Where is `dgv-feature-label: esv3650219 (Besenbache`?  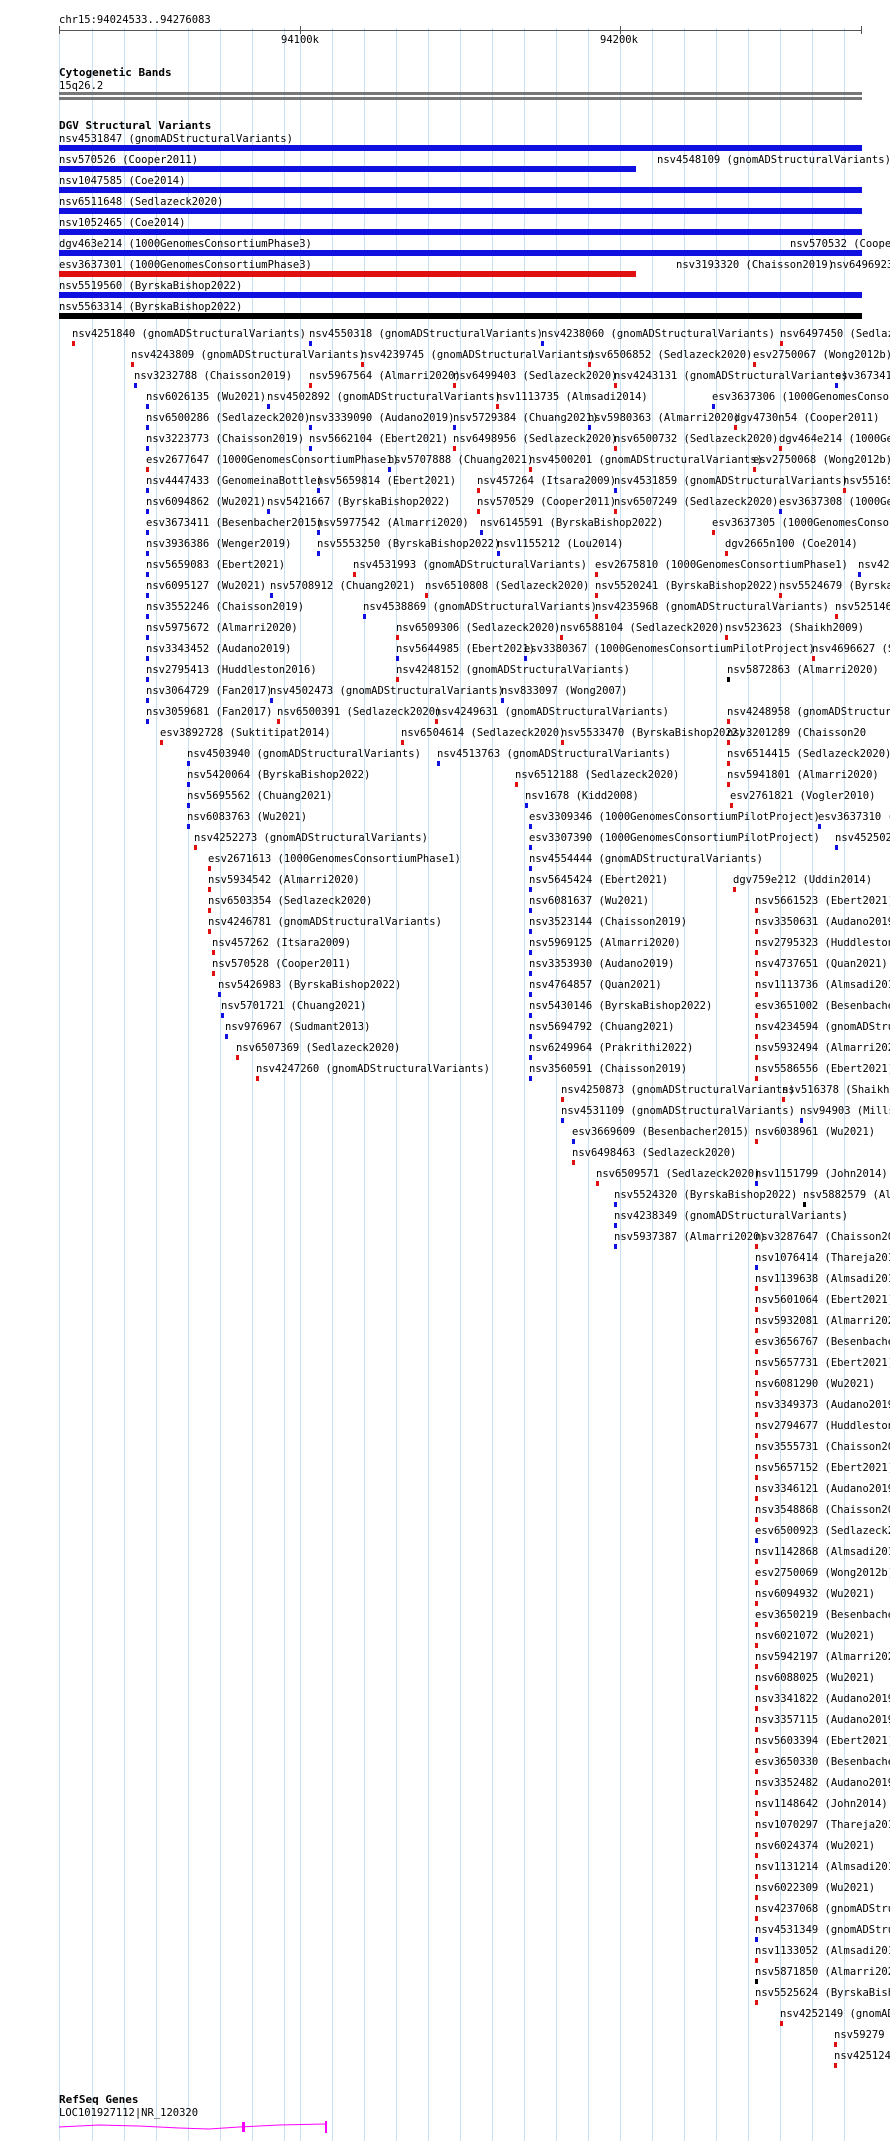
dgv-feature-label: esv3650219 (Besenbache is located at coordinates (822, 1615).